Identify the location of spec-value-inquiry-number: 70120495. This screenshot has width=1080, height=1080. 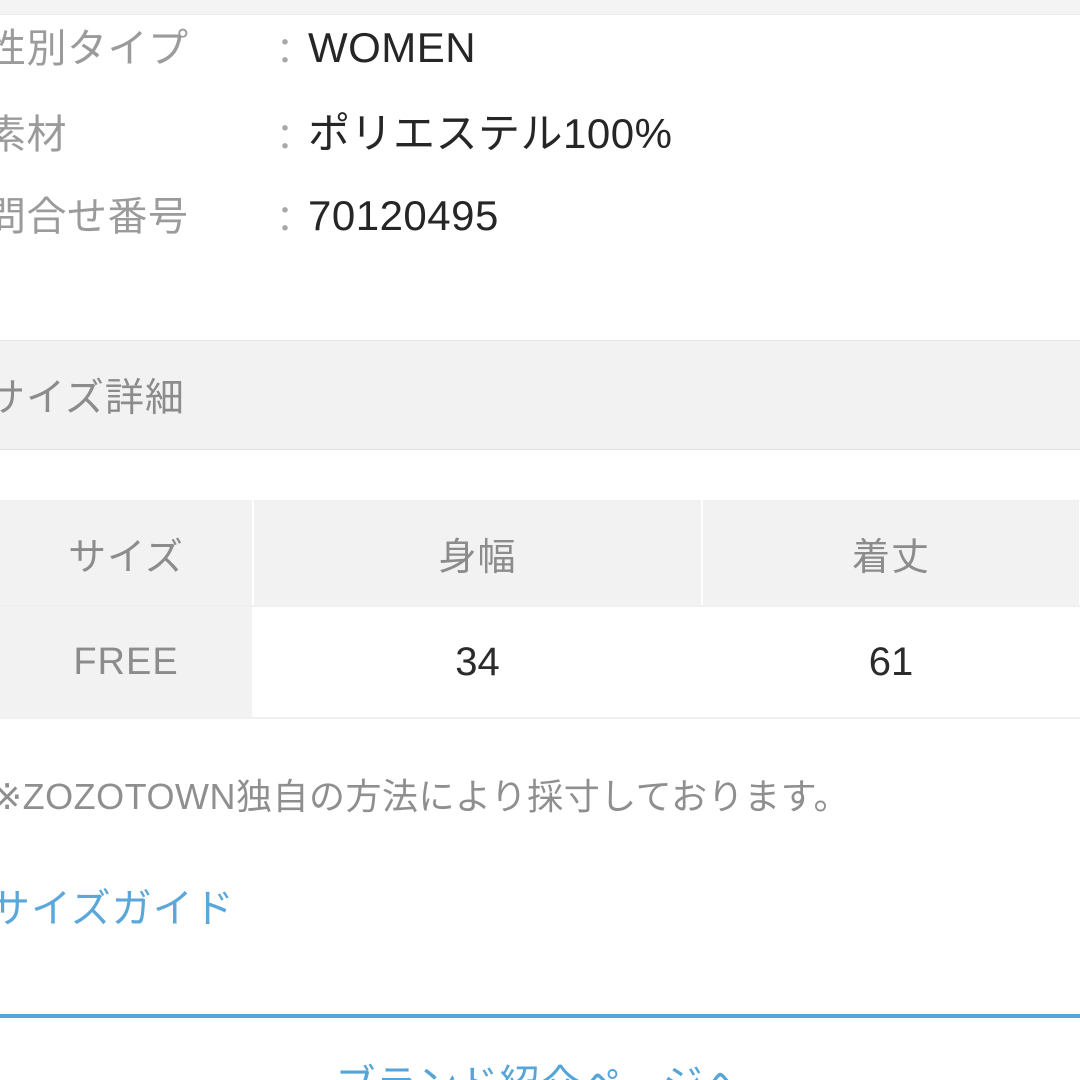
(403, 215).